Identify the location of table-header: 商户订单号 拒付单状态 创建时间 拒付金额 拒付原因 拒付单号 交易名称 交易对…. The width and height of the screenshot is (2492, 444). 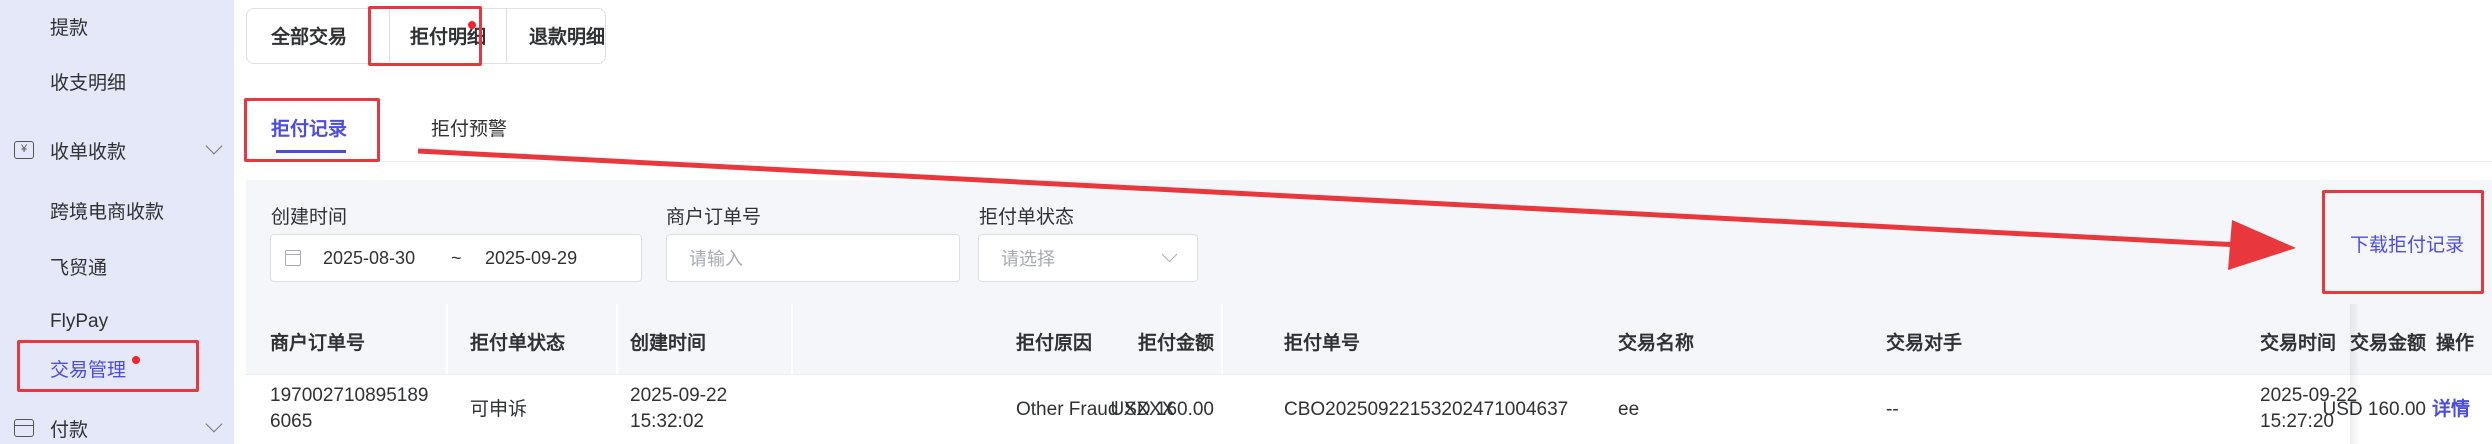
(1369, 339).